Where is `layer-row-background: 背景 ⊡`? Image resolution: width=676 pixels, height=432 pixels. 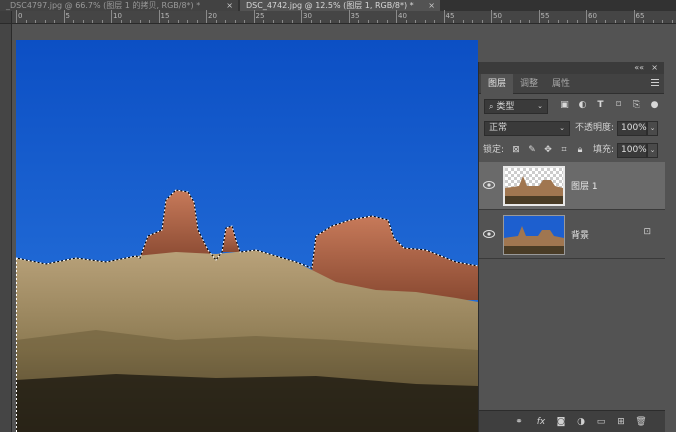
layer-row-background: 背景 ⊡ is located at coordinates (572, 235).